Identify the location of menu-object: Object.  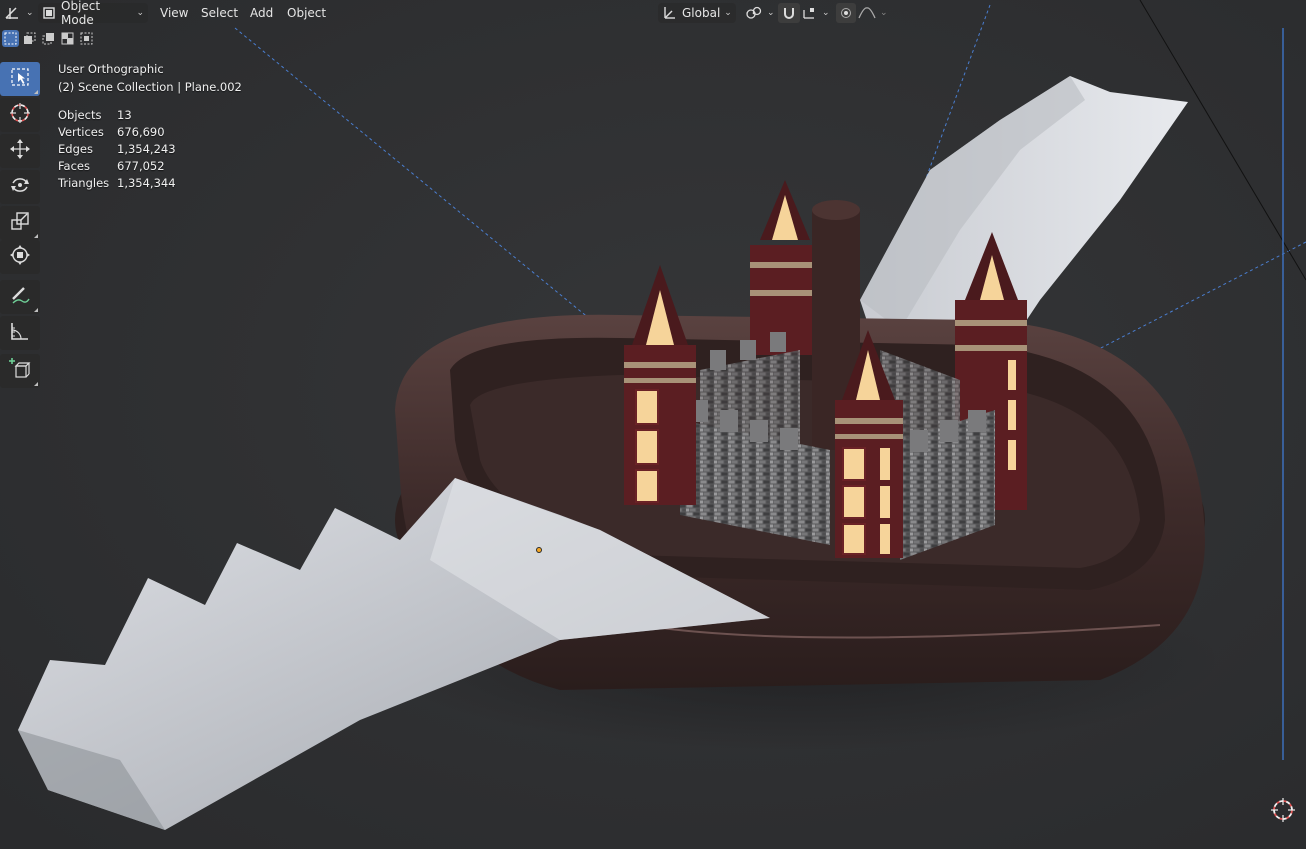
(306, 13).